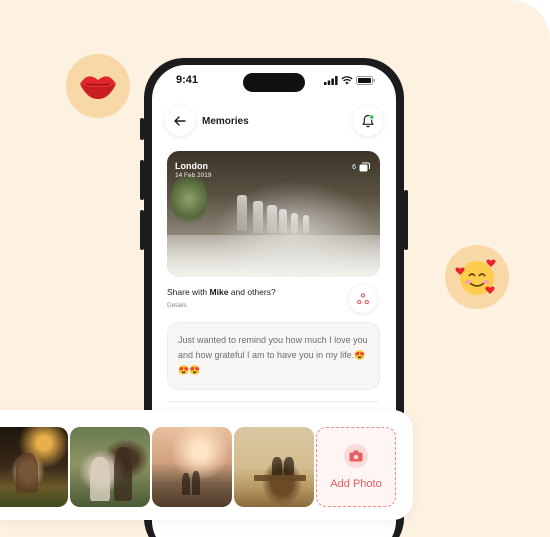 The image size is (550, 537). Describe the element at coordinates (273, 305) in the screenshot. I see `details-link: Details` at that location.